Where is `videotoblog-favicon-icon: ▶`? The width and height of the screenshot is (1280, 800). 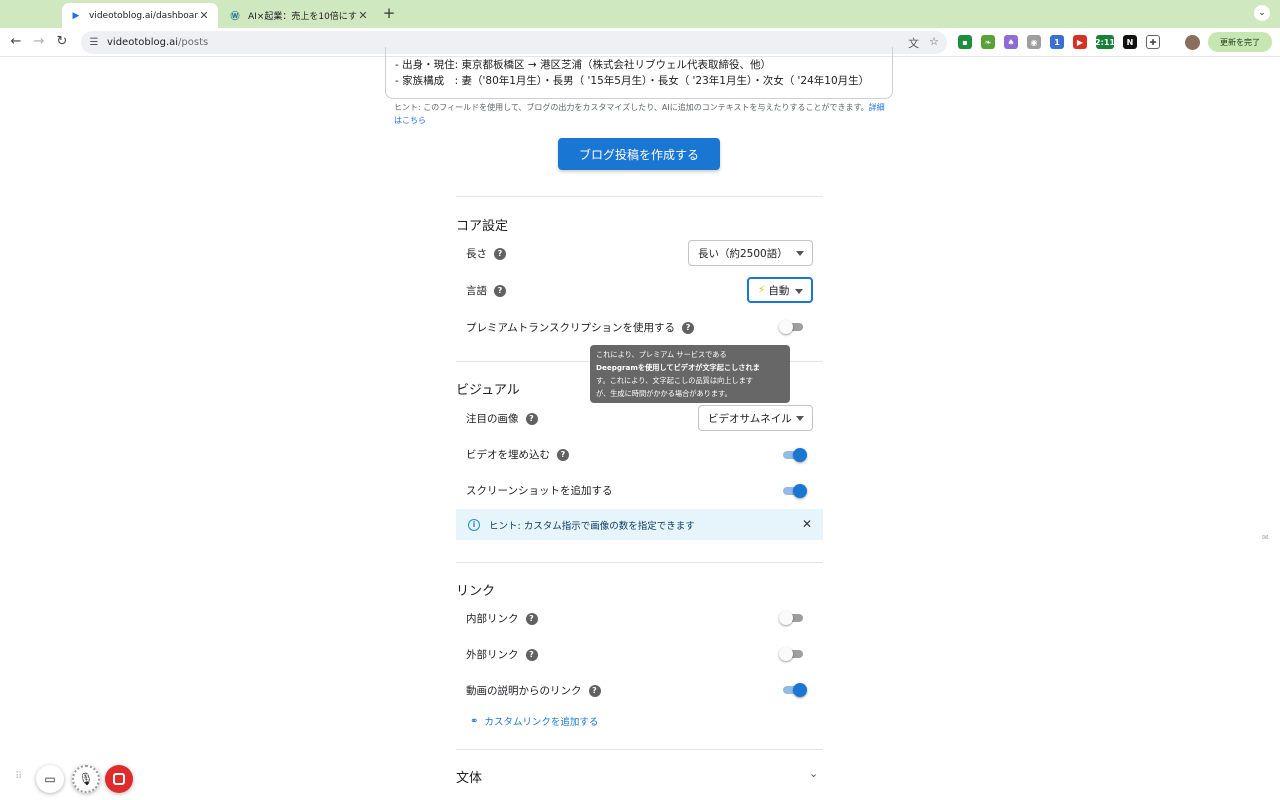
videotoblog-favicon-icon: ▶ is located at coordinates (76, 15).